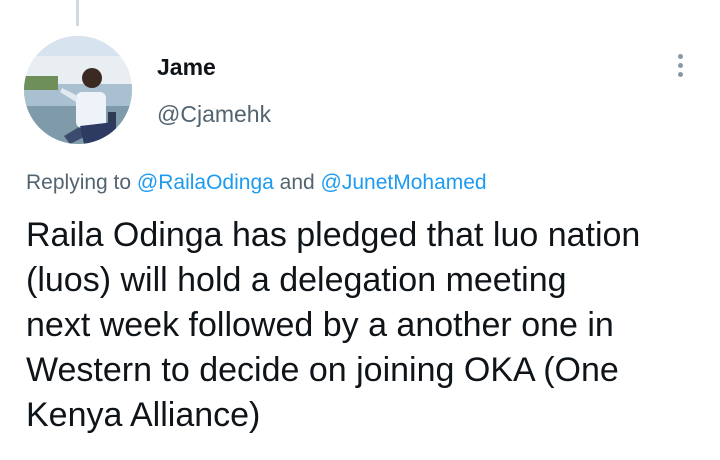 The height and width of the screenshot is (460, 720). Describe the element at coordinates (205, 182) in the screenshot. I see `mention-link-raila: @RailaOdinga` at that location.